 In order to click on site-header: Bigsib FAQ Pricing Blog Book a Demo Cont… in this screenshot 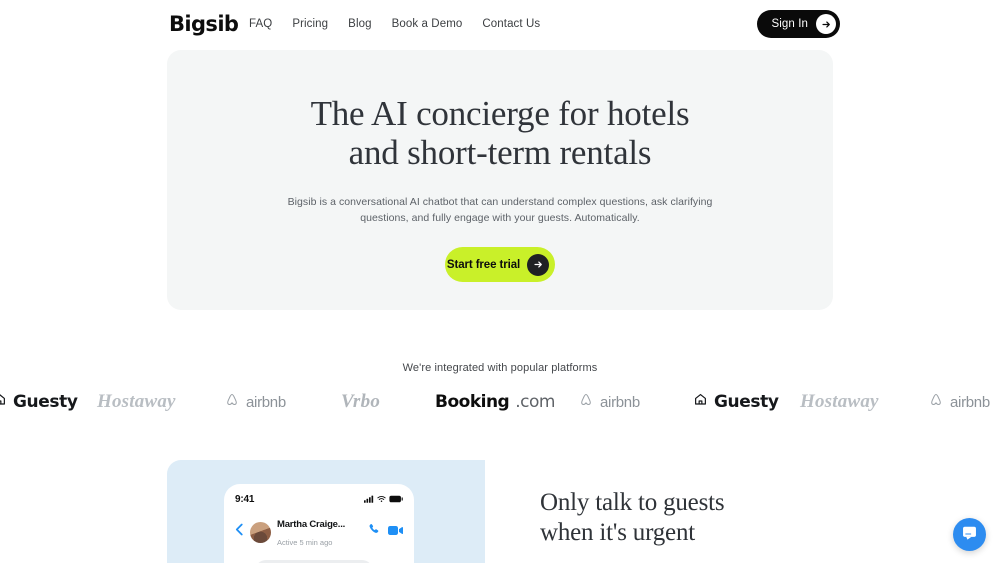, I will do `click(500, 24)`.